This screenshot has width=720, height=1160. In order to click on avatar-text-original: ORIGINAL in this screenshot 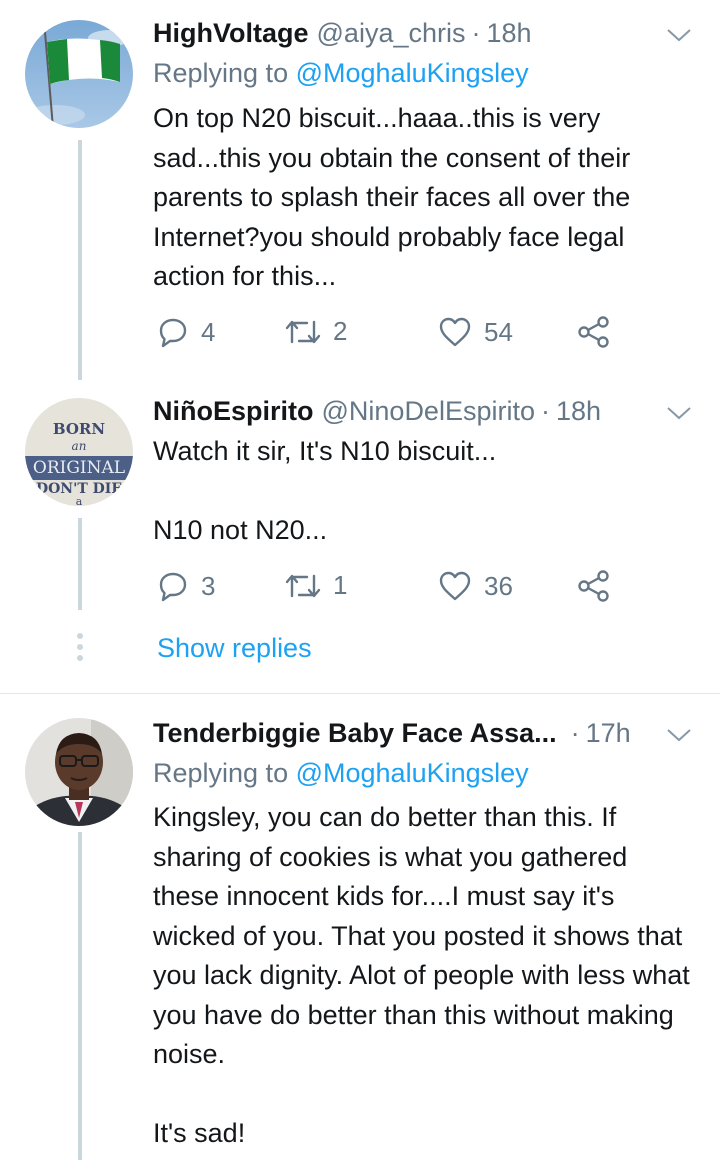, I will do `click(79, 468)`.